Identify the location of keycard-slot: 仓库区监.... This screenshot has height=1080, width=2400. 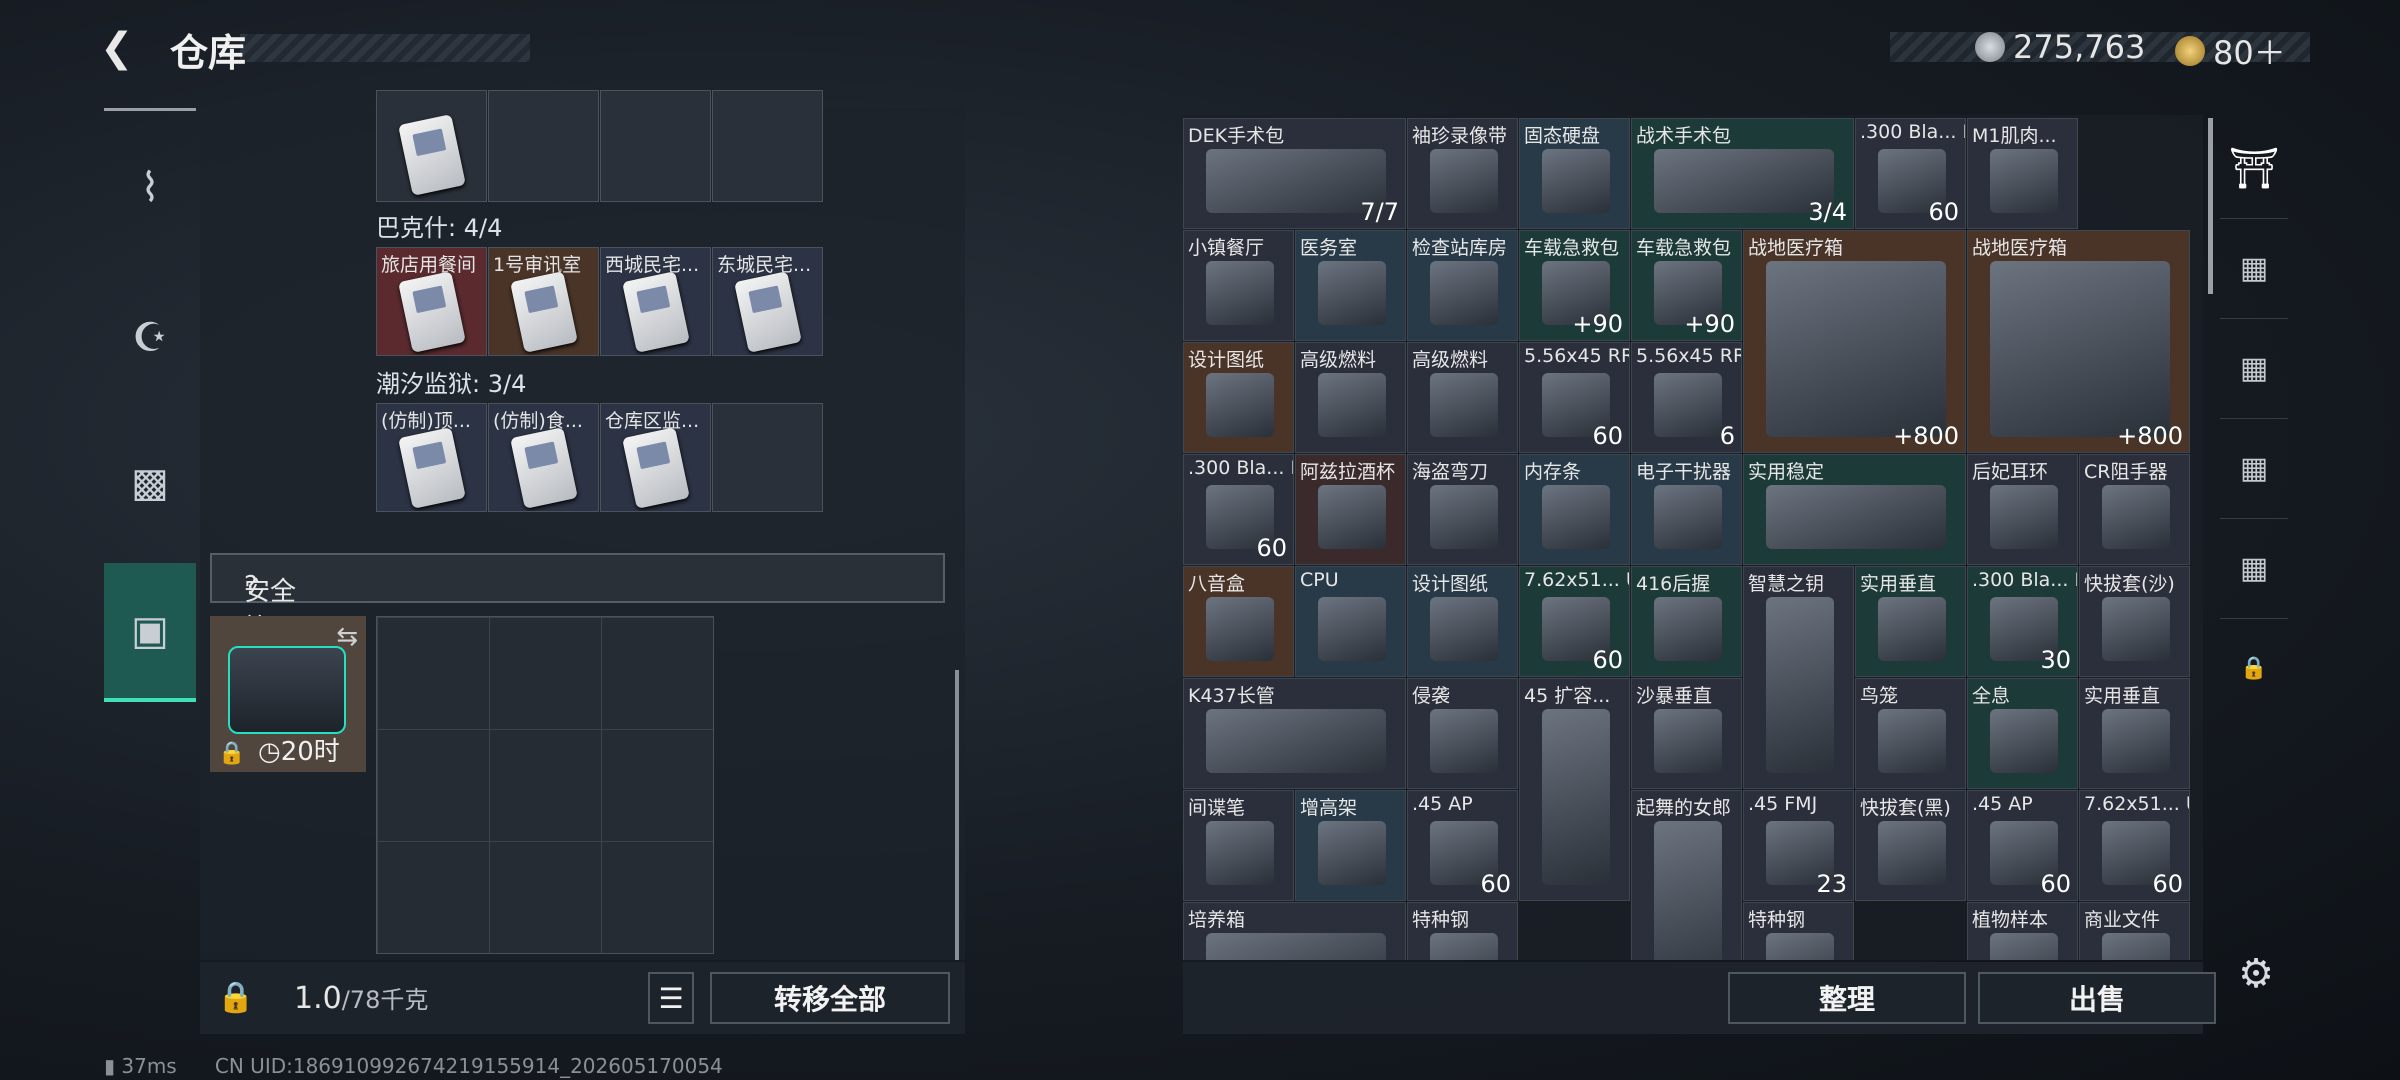
(655, 457).